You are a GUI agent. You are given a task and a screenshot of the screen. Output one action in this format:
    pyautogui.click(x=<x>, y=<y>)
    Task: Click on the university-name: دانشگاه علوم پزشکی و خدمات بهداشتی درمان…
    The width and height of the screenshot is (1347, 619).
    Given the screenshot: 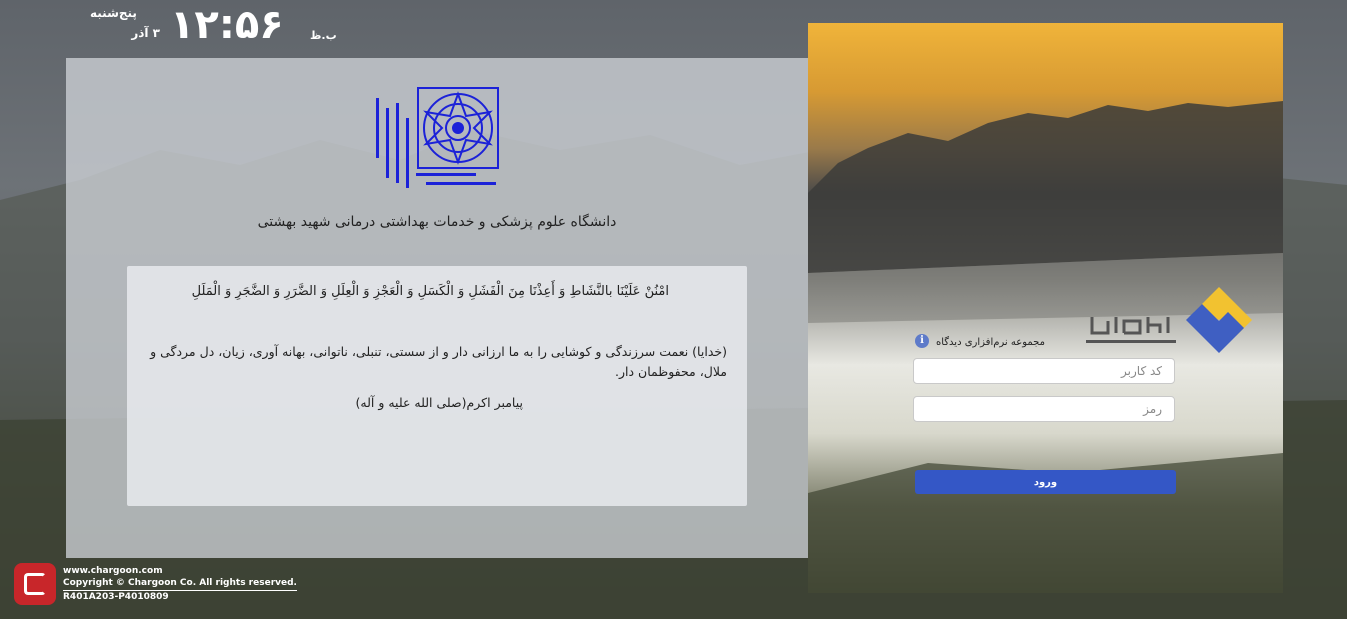 What is the action you would take?
    pyautogui.click(x=437, y=222)
    